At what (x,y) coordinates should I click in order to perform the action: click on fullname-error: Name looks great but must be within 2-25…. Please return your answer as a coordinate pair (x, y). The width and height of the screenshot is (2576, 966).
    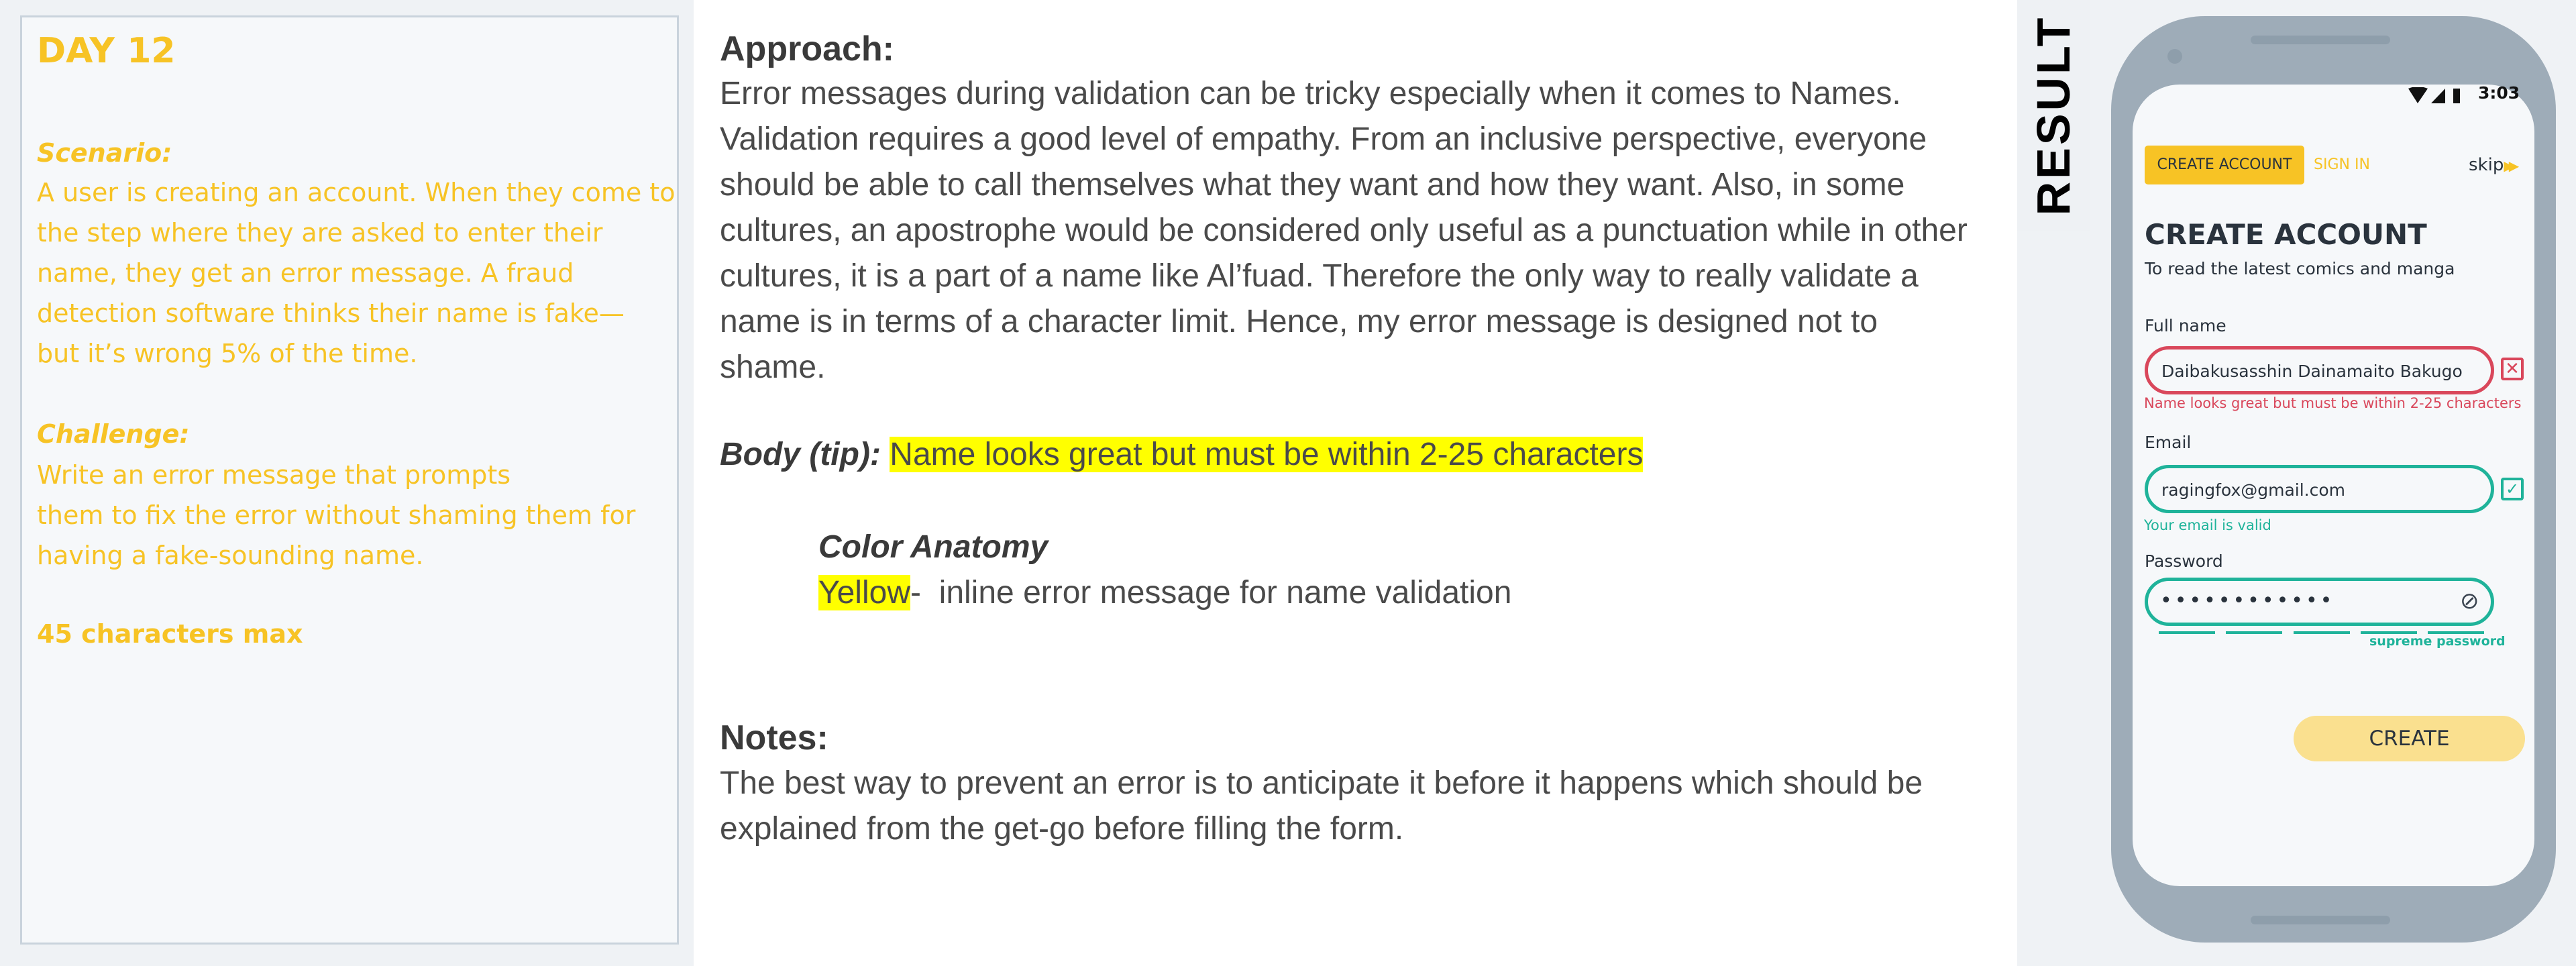
    Looking at the image, I should click on (2333, 403).